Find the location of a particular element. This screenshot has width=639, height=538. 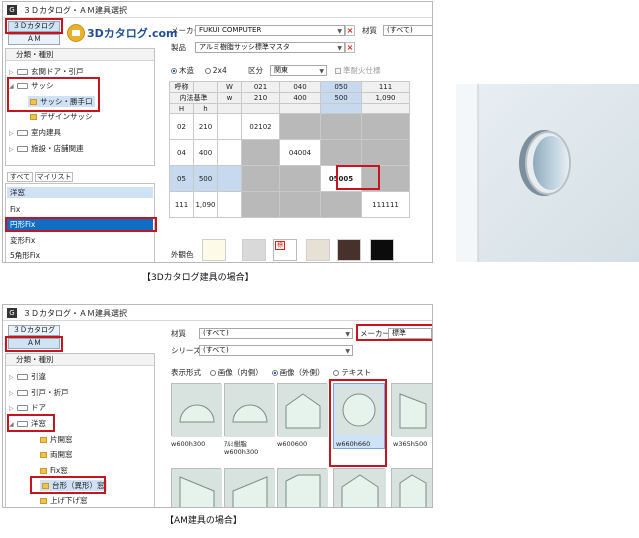

color-swatch: 標 is located at coordinates (285, 250).